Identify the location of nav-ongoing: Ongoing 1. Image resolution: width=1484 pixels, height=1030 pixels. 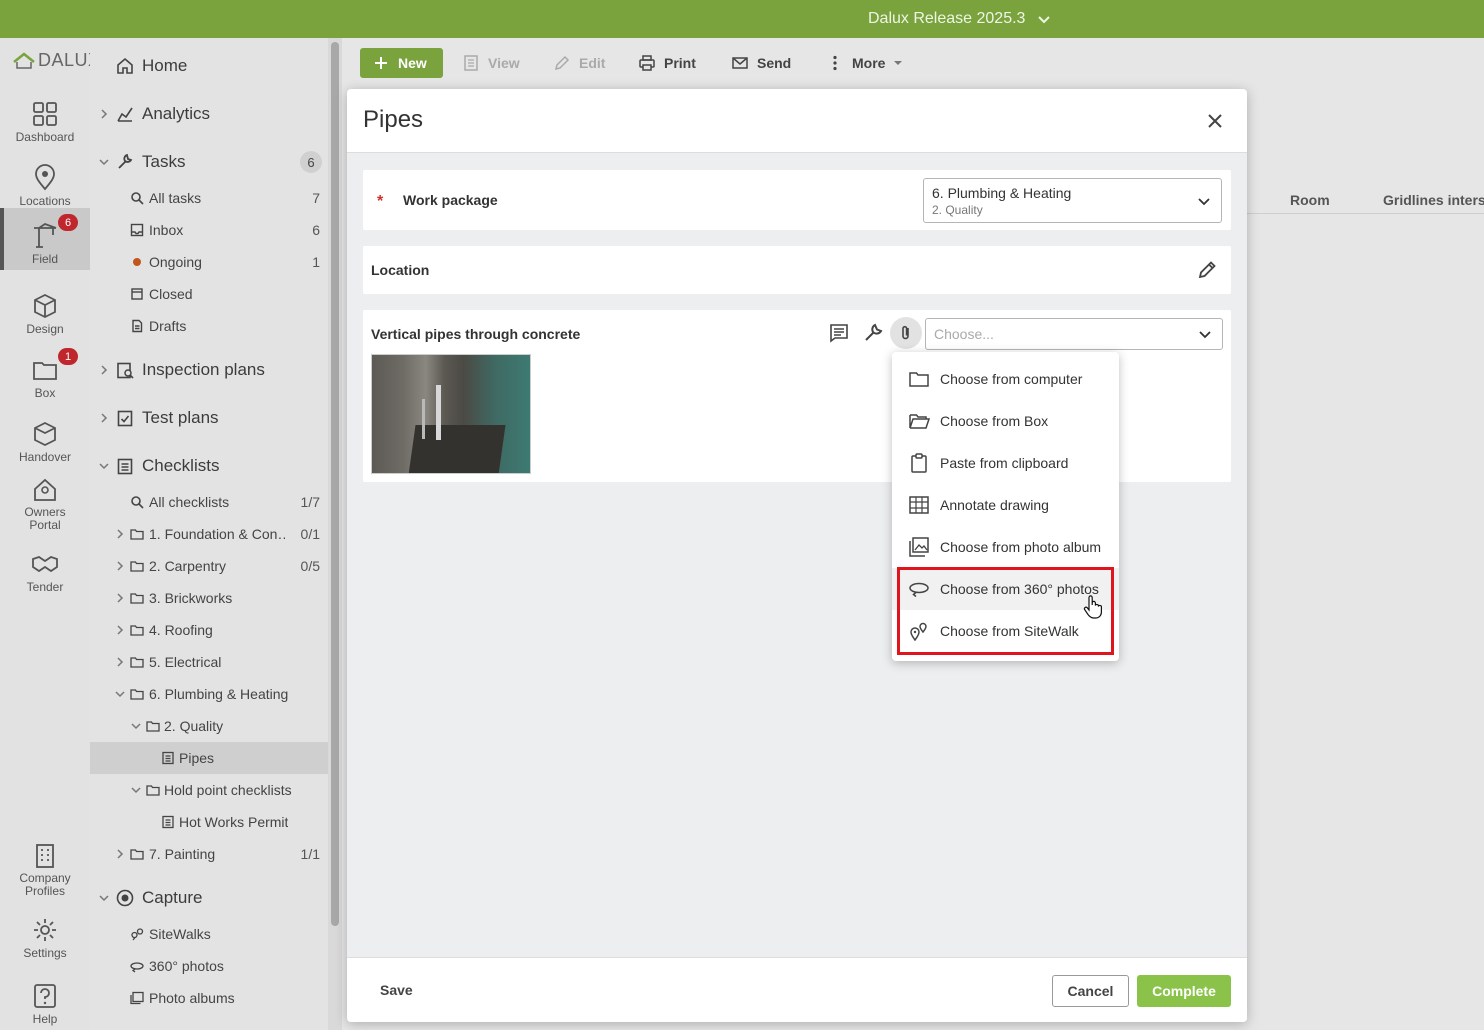
(209, 262).